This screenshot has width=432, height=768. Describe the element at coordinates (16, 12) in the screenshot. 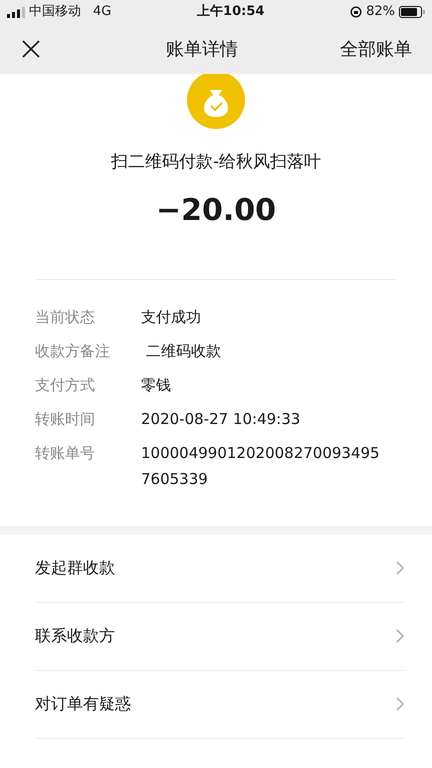

I see `signal-icon` at that location.